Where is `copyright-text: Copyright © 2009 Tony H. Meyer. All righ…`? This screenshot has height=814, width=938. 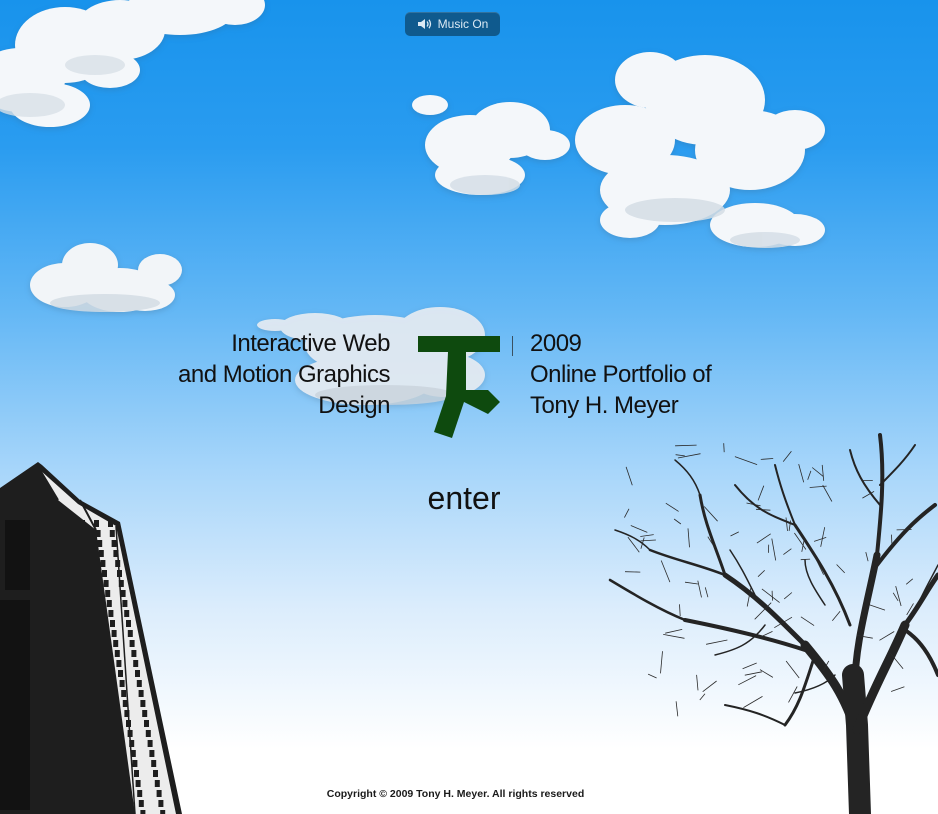 copyright-text: Copyright © 2009 Tony H. Meyer. All righ… is located at coordinates (455, 794).